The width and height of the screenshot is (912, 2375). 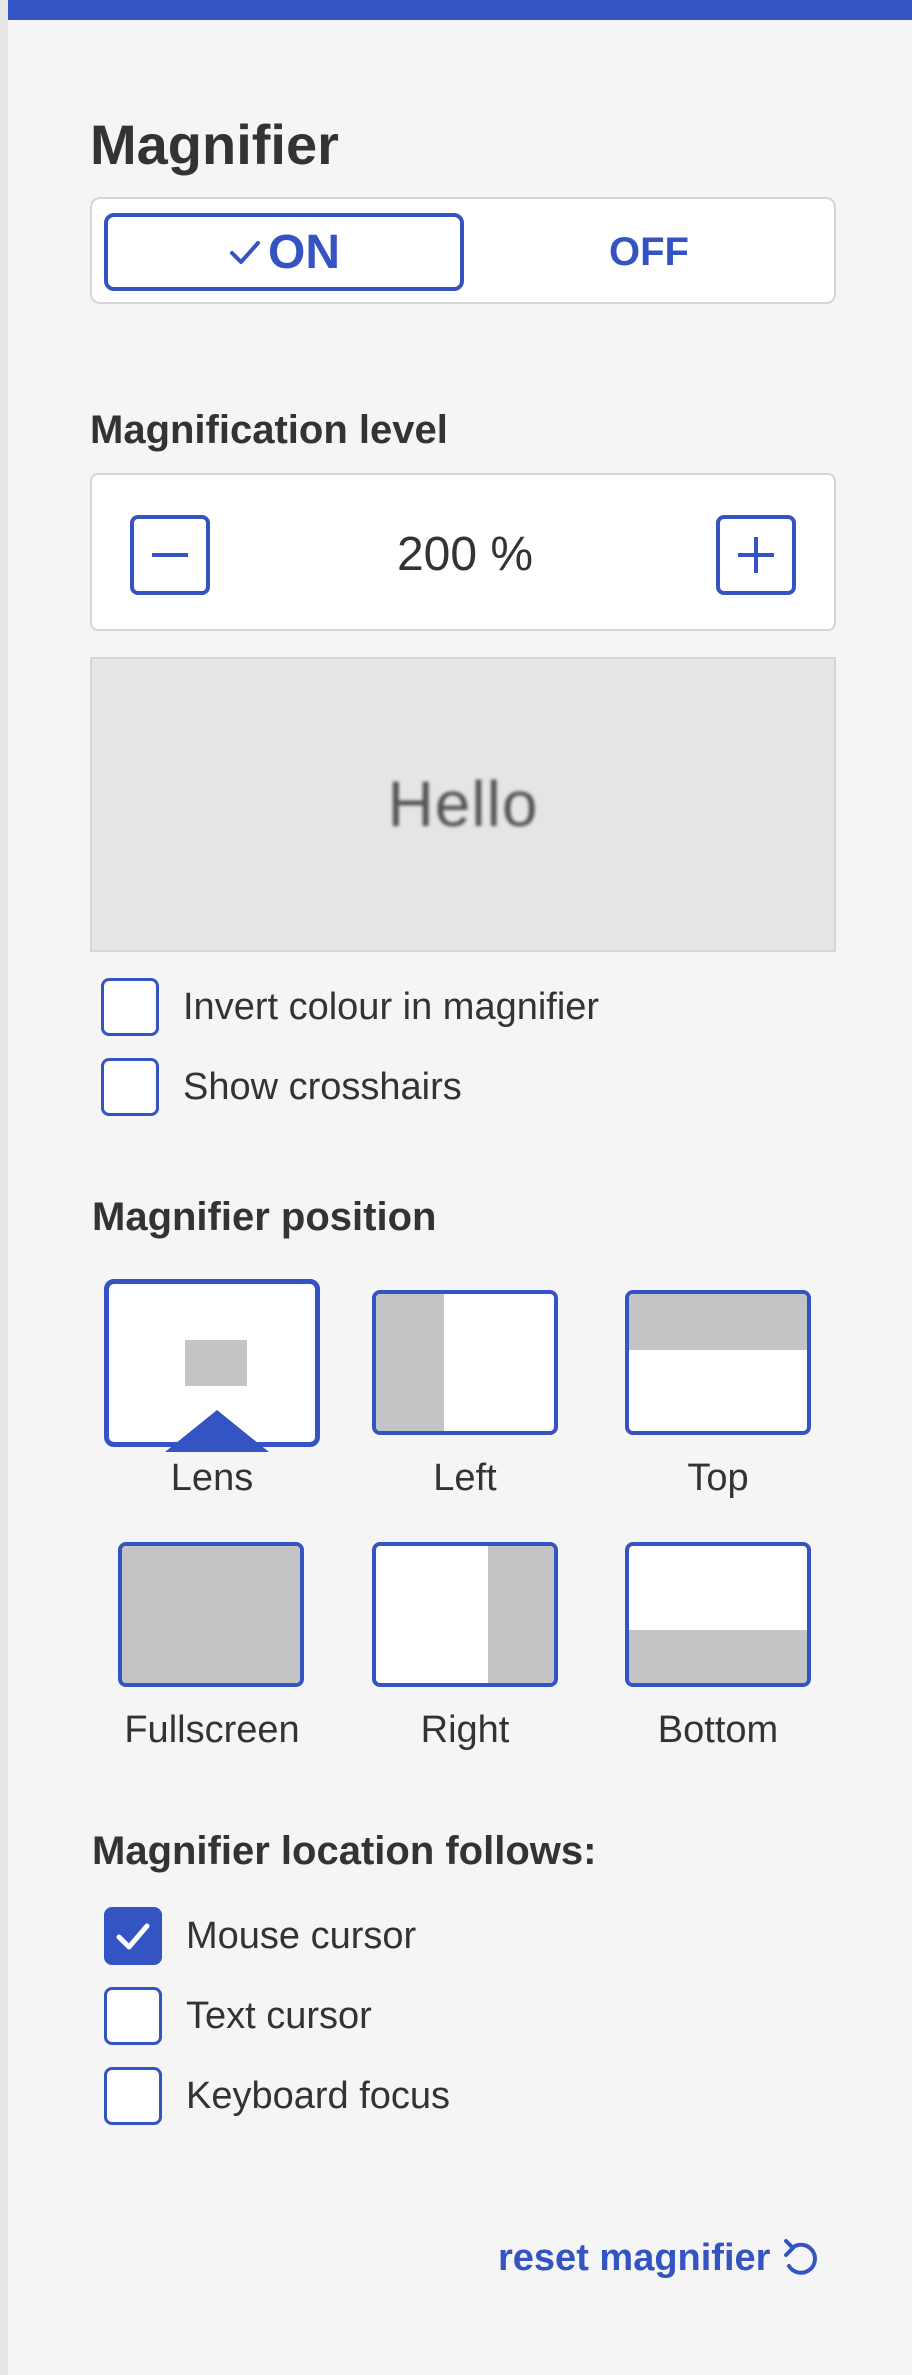 I want to click on preview-text: Hello, so click(x=463, y=804).